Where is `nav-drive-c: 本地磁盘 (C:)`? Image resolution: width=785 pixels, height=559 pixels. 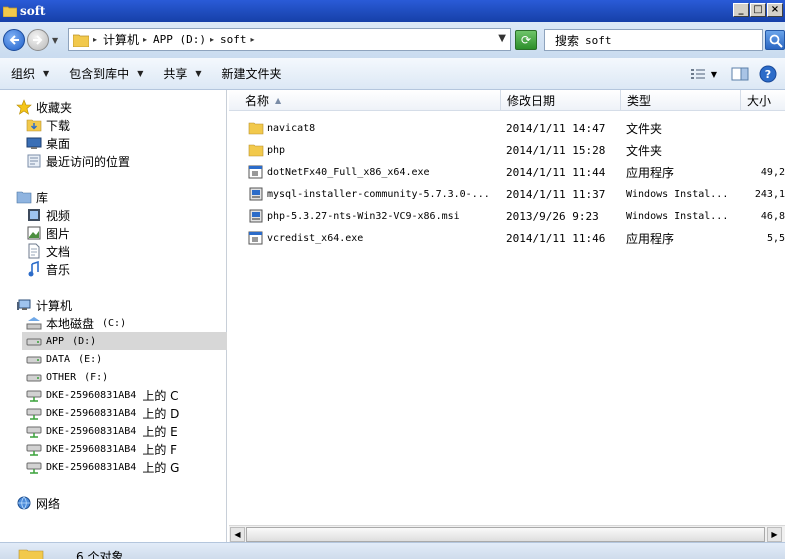 nav-drive-c: 本地磁盘 (C:) is located at coordinates (76, 323).